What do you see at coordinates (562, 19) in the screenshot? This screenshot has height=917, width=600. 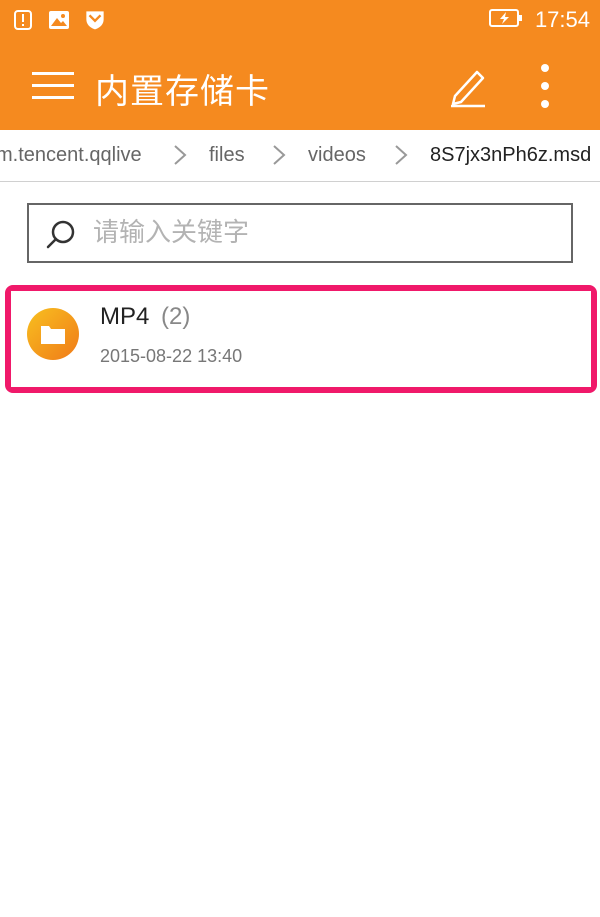 I see `clock: 17:54` at bounding box center [562, 19].